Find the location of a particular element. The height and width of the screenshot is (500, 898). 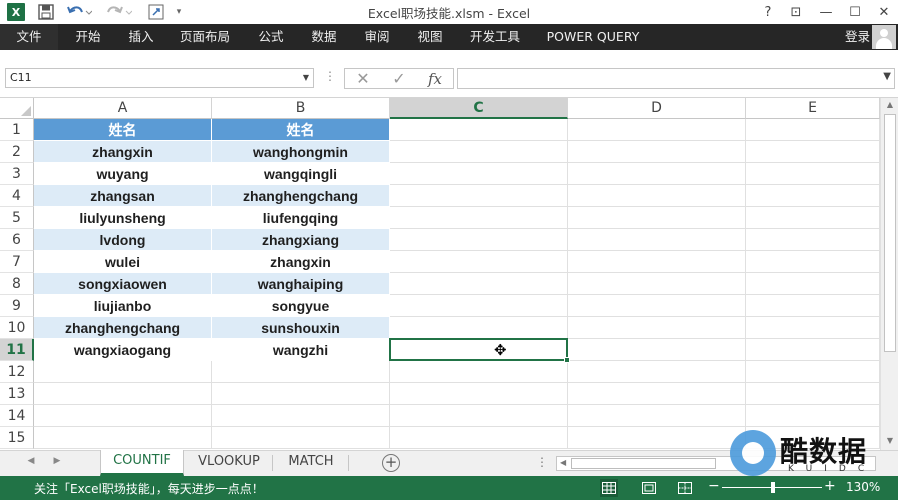

zoom-in-button: + is located at coordinates (830, 486).